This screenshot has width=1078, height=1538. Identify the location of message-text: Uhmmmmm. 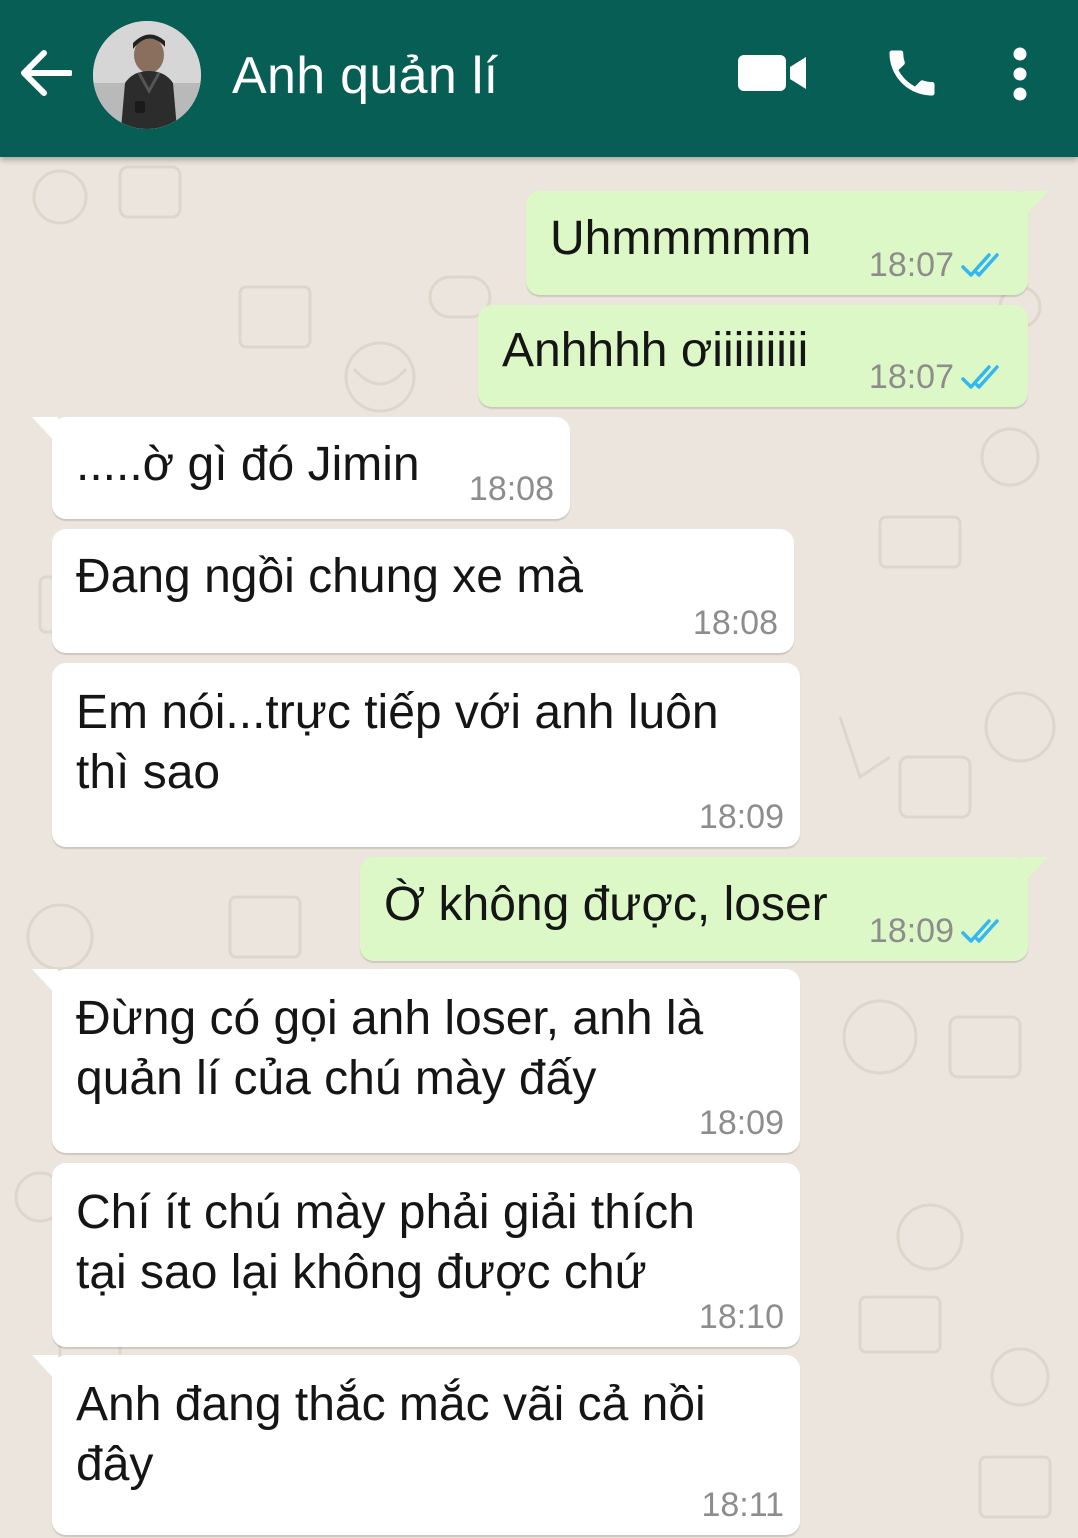
(681, 238).